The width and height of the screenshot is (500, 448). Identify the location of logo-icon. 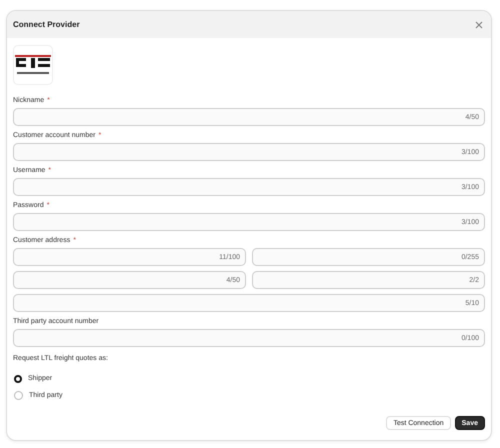
(33, 65).